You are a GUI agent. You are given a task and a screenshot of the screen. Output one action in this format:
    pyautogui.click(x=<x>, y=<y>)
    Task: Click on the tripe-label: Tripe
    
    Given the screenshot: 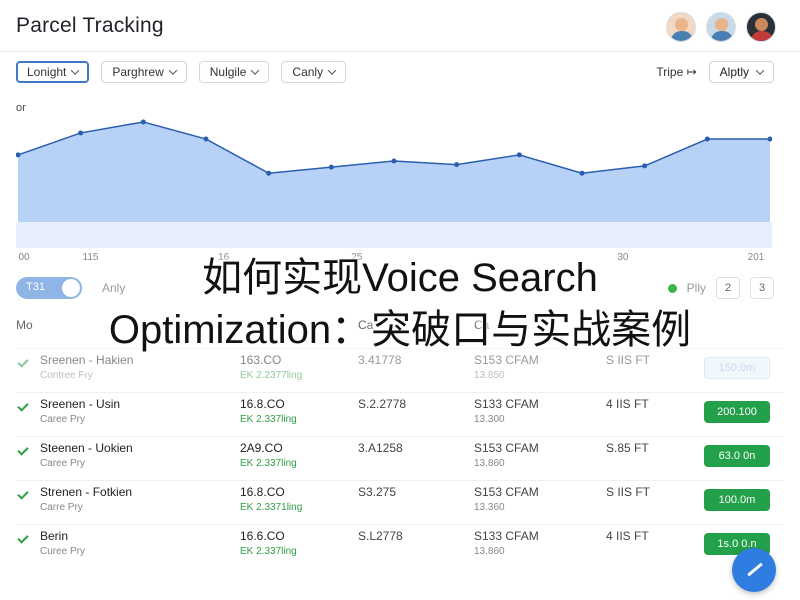 What is the action you would take?
    pyautogui.click(x=670, y=72)
    